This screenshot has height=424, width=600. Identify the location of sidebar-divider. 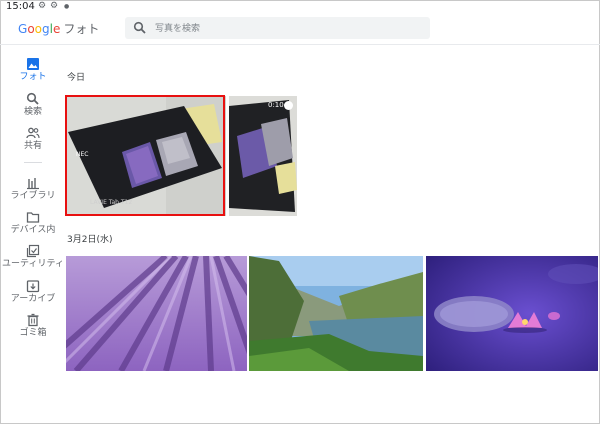
(33, 162).